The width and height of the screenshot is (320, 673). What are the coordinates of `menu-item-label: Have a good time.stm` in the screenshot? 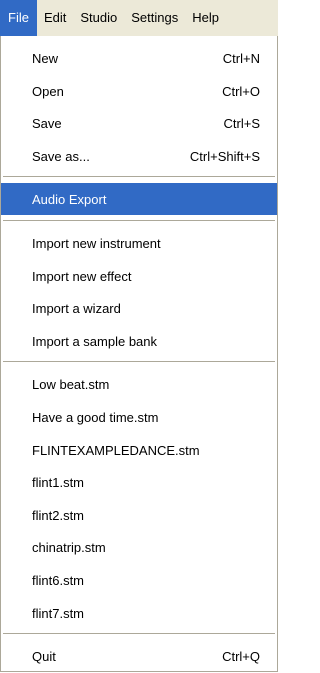 It's located at (95, 417).